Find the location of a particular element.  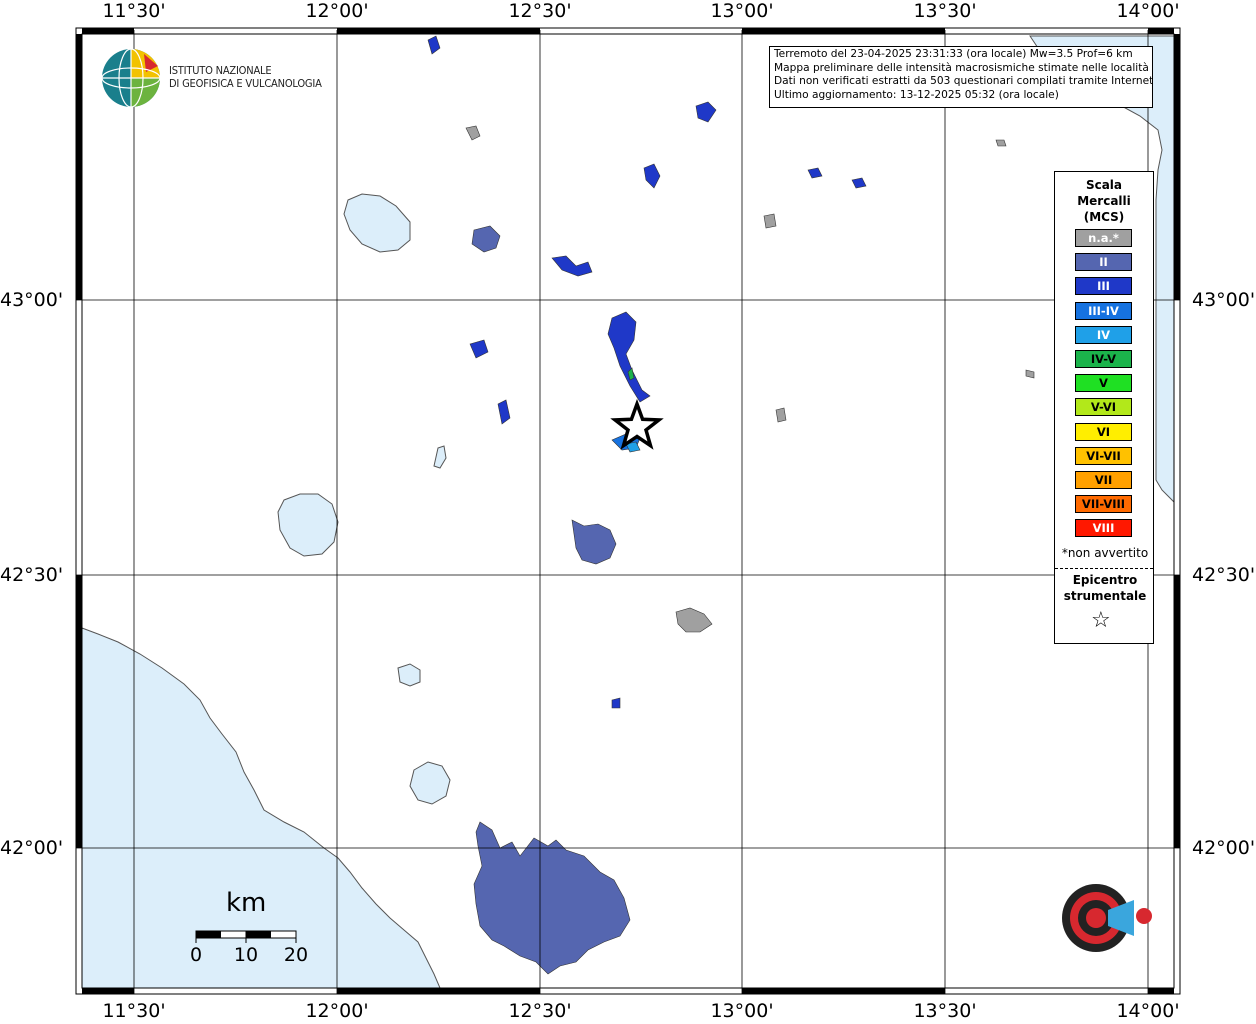

legend-note: *non avvertito is located at coordinates (1105, 553).